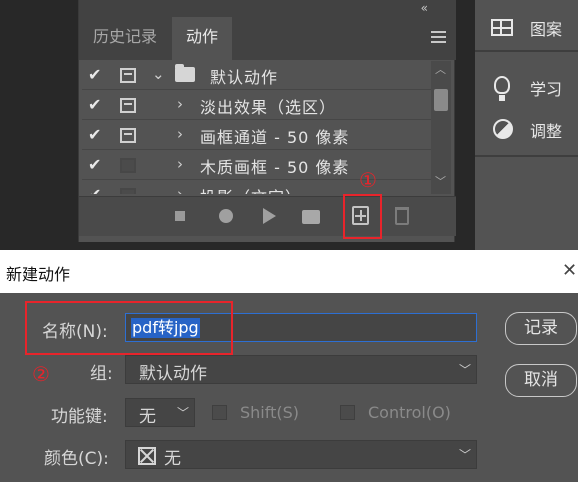 The image size is (578, 482). What do you see at coordinates (289, 271) in the screenshot?
I see `dialog-titlebar: 新建动作 ✕` at bounding box center [289, 271].